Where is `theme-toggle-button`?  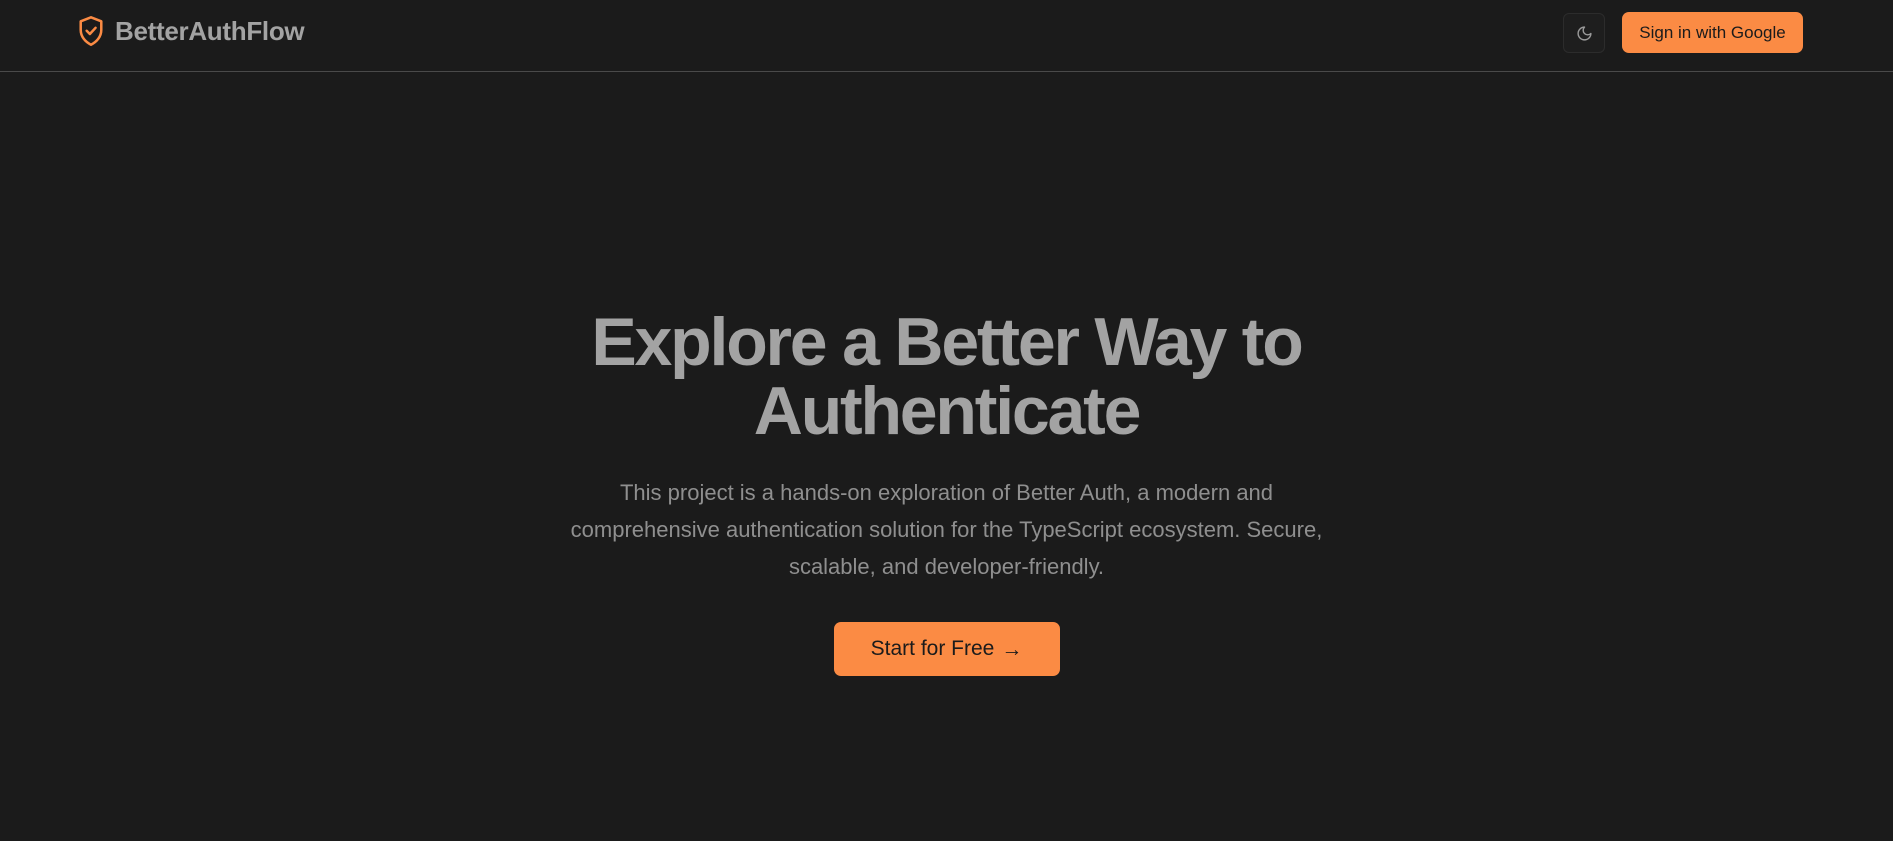 theme-toggle-button is located at coordinates (1584, 33).